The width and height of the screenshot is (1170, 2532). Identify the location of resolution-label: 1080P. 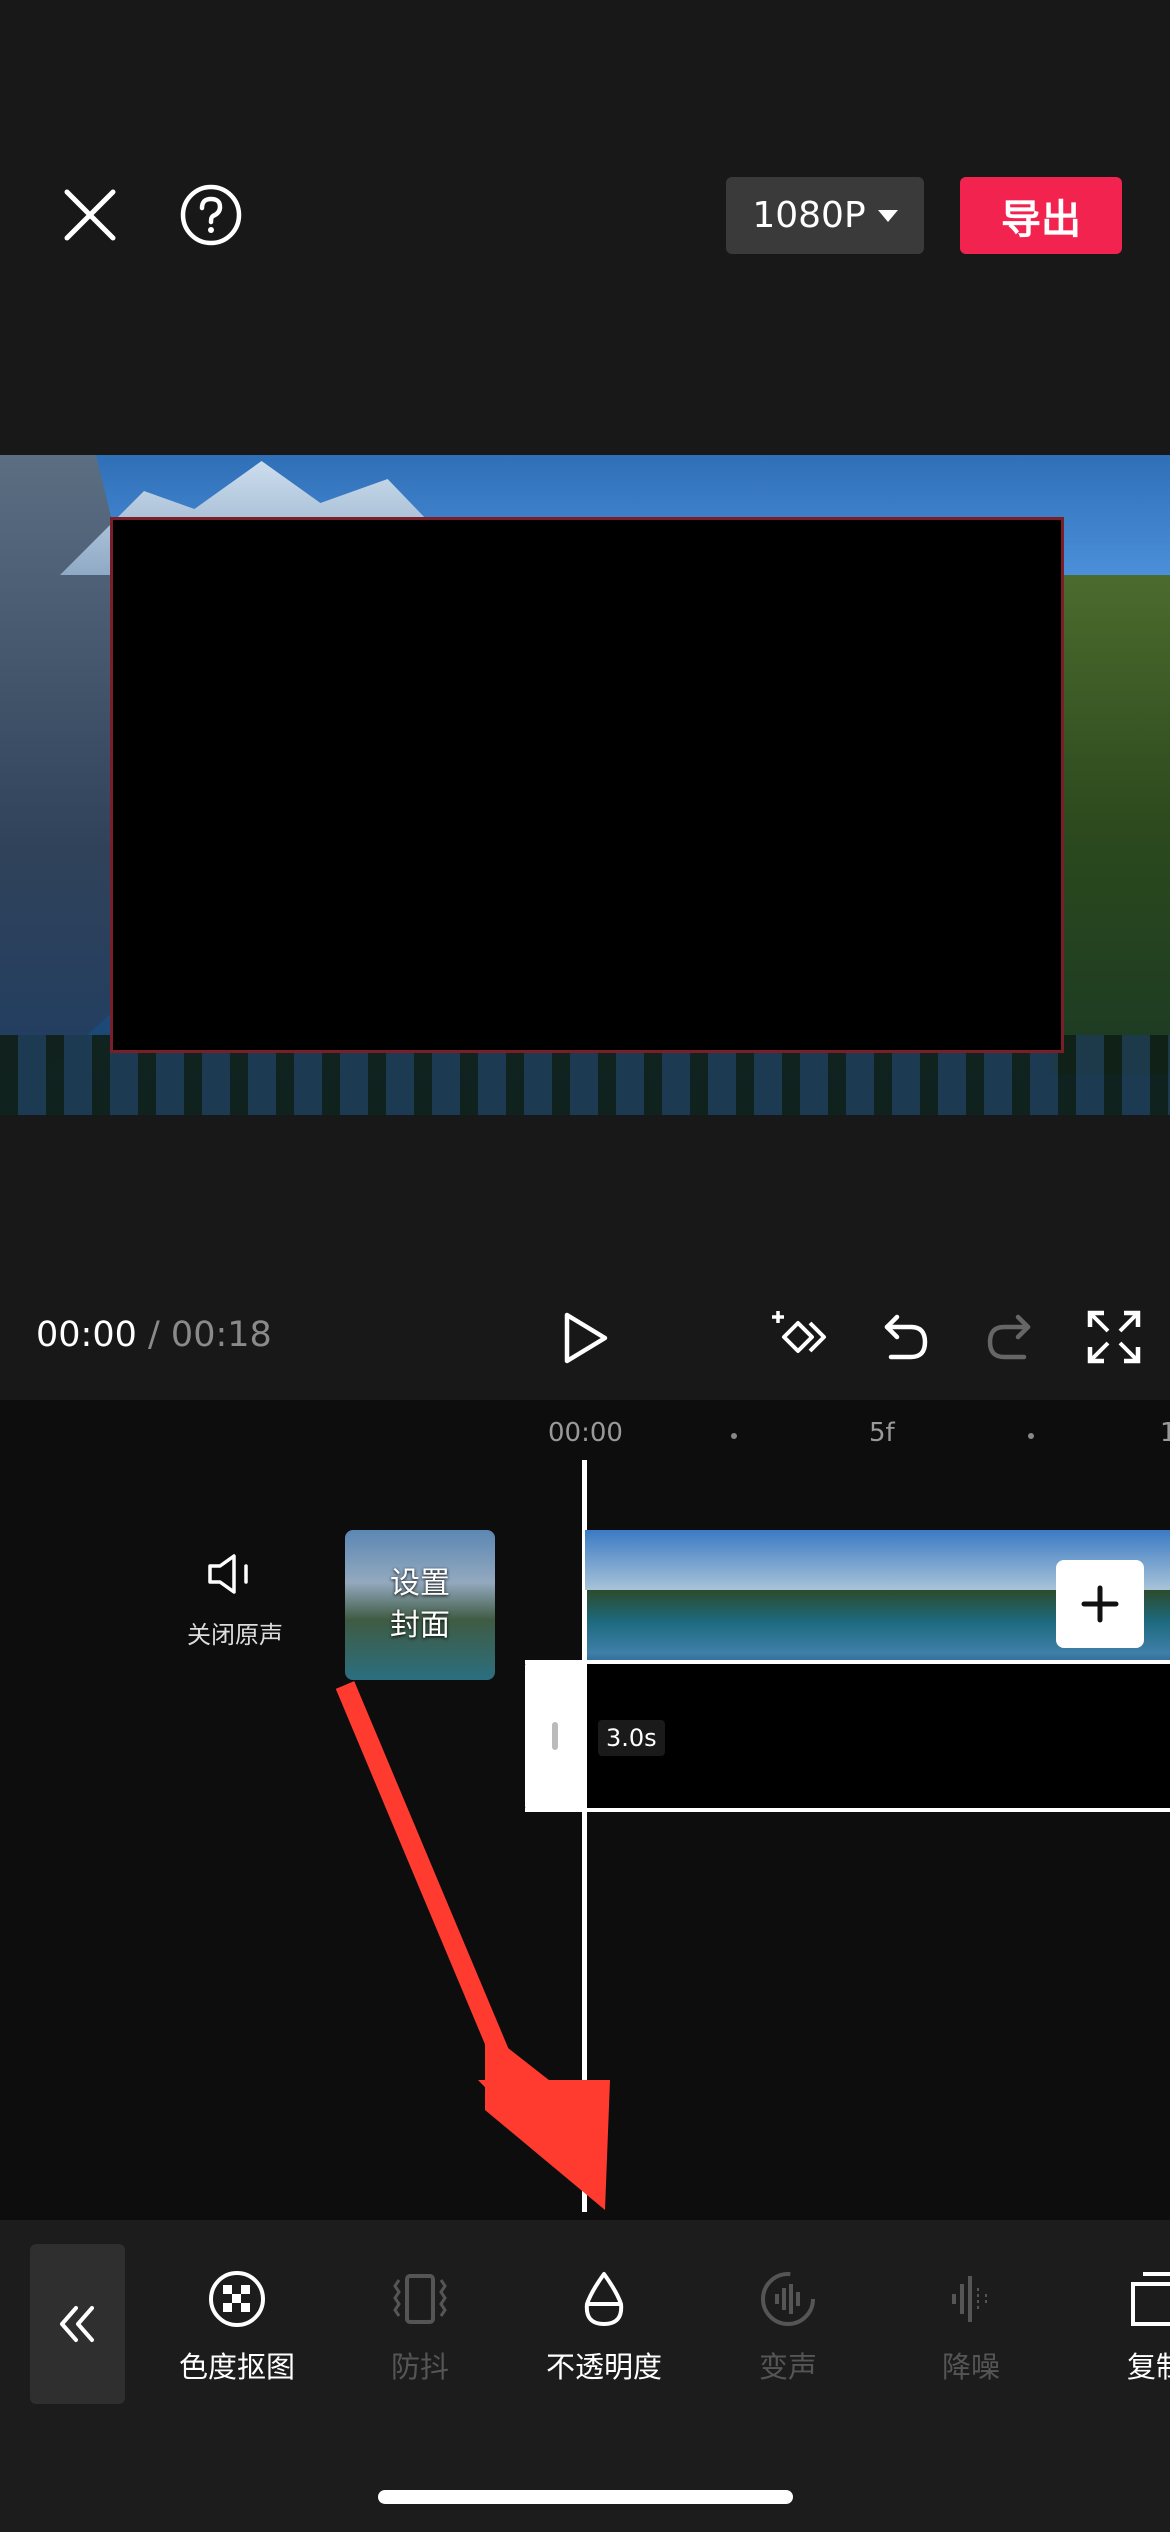
(809, 215).